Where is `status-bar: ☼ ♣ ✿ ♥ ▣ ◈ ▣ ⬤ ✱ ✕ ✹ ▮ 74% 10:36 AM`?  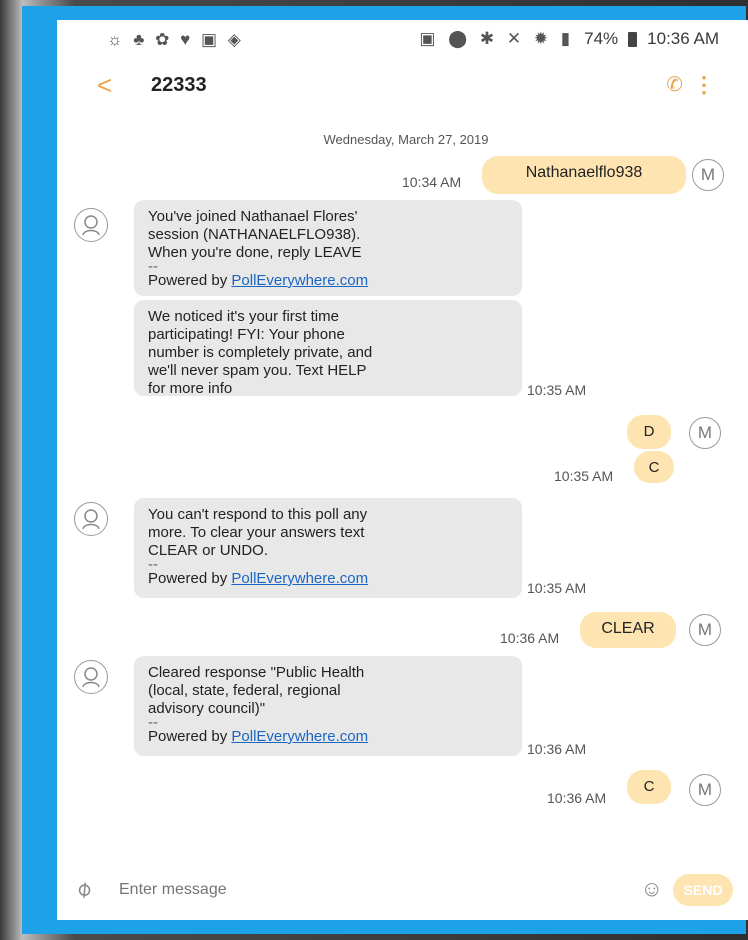
status-bar: ☼ ♣ ✿ ♥ ▣ ◈ ▣ ⬤ ✱ ✕ ✹ ▮ 74% 10:36 AM is located at coordinates (402, 40).